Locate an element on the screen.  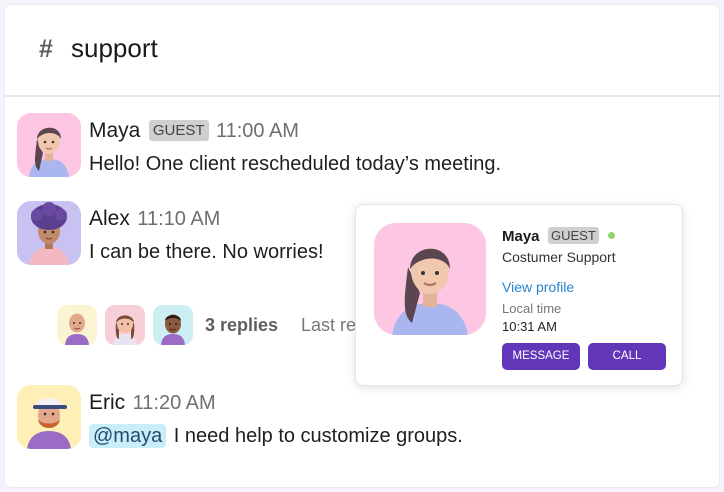
profile-avatar is located at coordinates (430, 279).